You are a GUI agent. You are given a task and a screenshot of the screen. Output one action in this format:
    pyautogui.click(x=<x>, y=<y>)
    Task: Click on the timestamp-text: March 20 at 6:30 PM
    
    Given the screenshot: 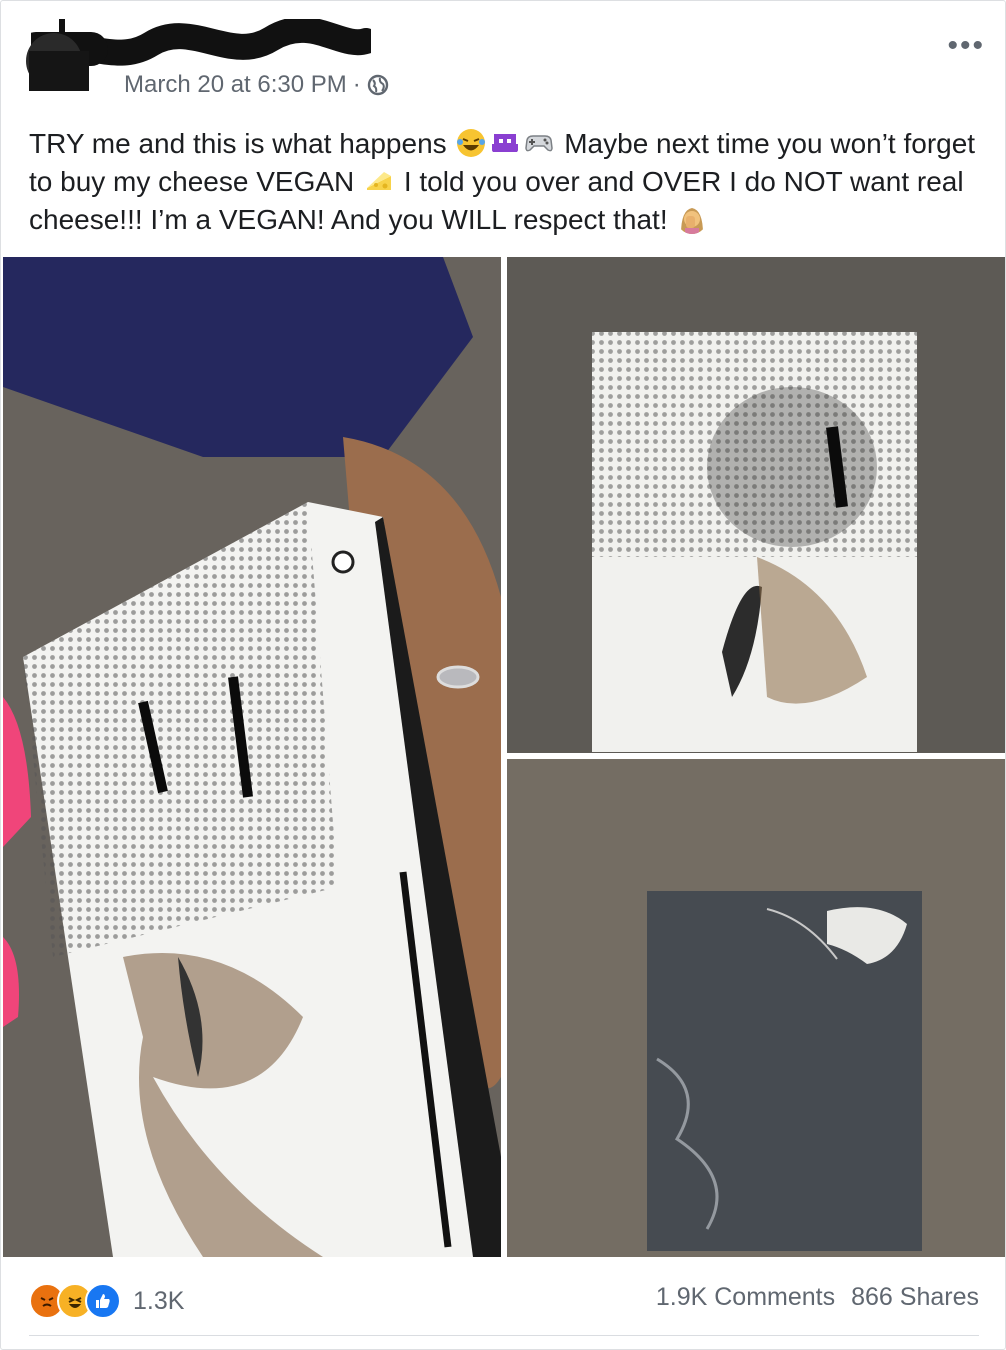 What is the action you would take?
    pyautogui.click(x=235, y=85)
    